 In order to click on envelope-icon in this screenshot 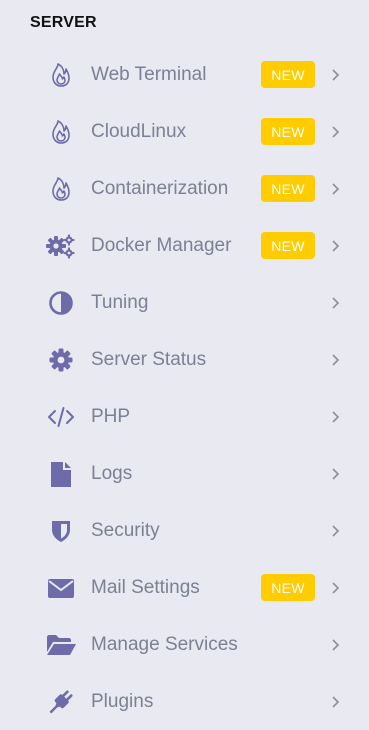, I will do `click(61, 588)`.